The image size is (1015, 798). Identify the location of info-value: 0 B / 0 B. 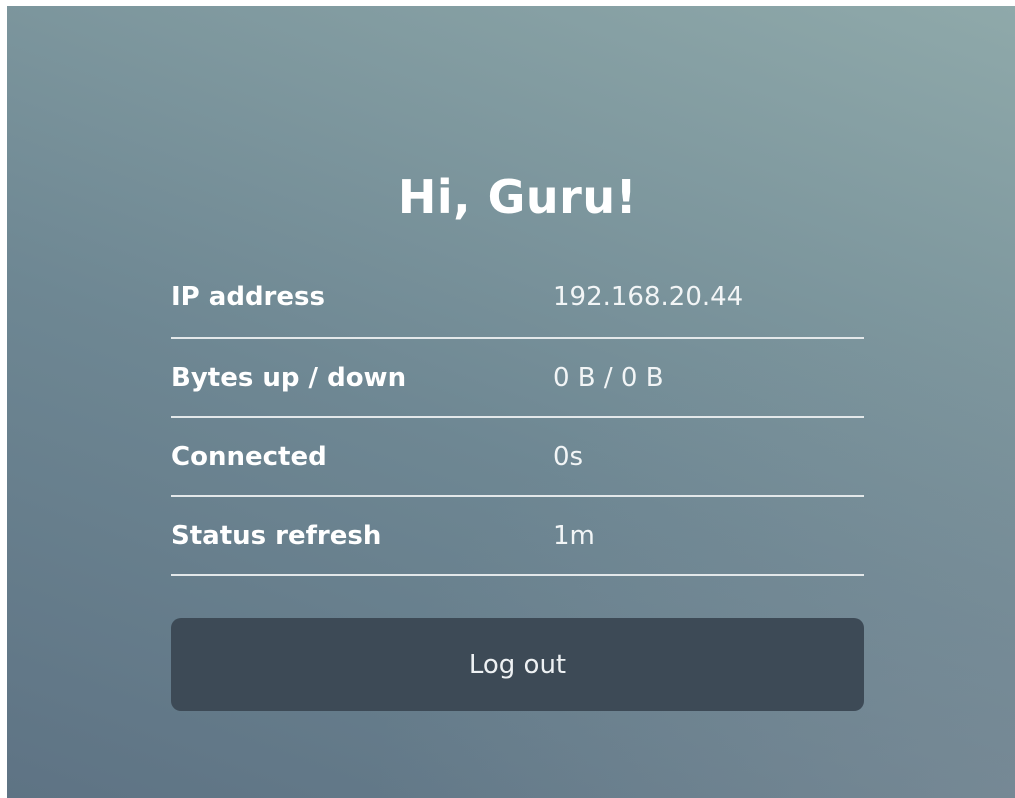
(608, 377).